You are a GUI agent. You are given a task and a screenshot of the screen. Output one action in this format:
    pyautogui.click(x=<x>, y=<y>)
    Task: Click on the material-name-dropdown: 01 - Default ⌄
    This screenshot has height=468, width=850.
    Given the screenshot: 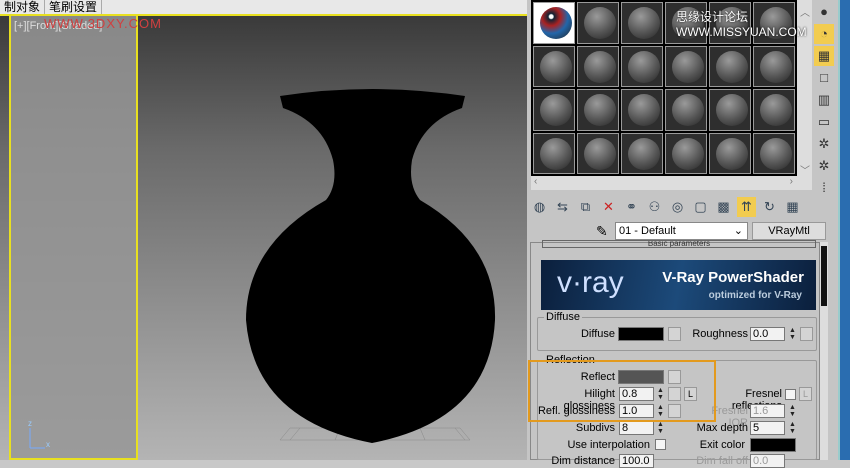 What is the action you would take?
    pyautogui.click(x=681, y=231)
    